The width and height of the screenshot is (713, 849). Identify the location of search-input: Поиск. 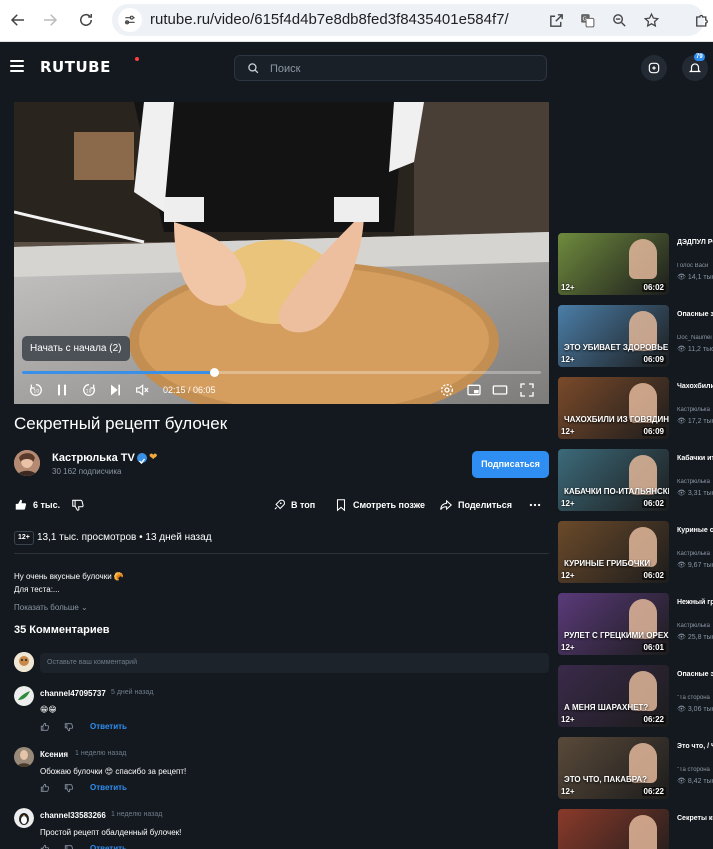
(390, 68).